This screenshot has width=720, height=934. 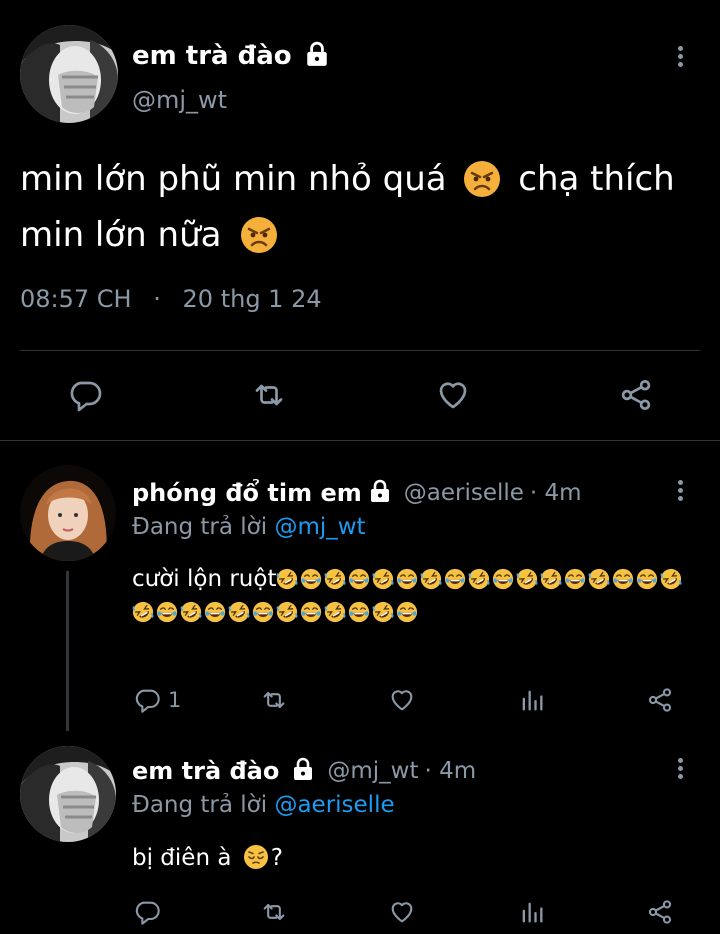 I want to click on reply-icon: 1, so click(x=156, y=700).